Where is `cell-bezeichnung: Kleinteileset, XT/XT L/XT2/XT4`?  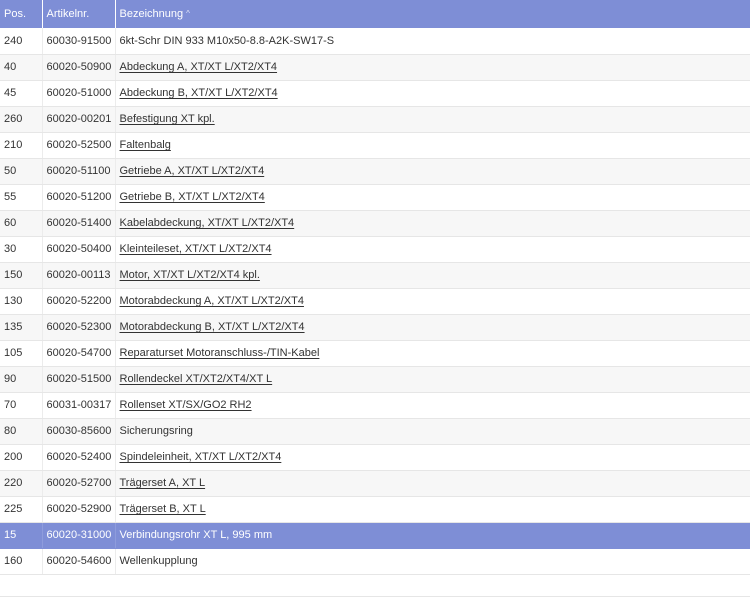 cell-bezeichnung: Kleinteileset, XT/XT L/XT2/XT4 is located at coordinates (432, 249).